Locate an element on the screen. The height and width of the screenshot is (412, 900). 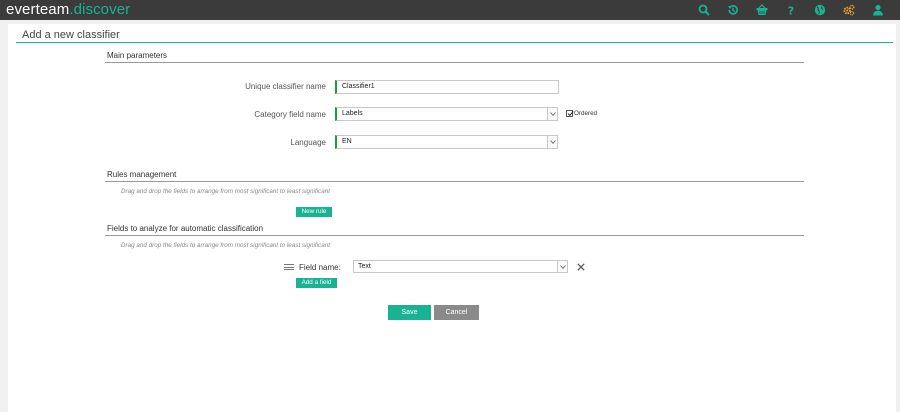
cancel-button: Cancel is located at coordinates (456, 312).